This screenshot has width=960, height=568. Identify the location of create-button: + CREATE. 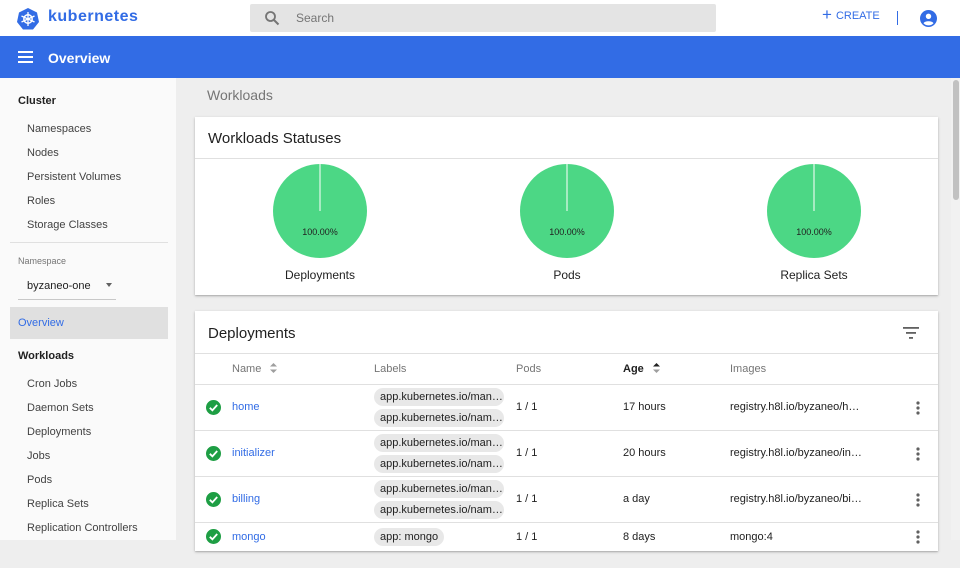
(851, 14).